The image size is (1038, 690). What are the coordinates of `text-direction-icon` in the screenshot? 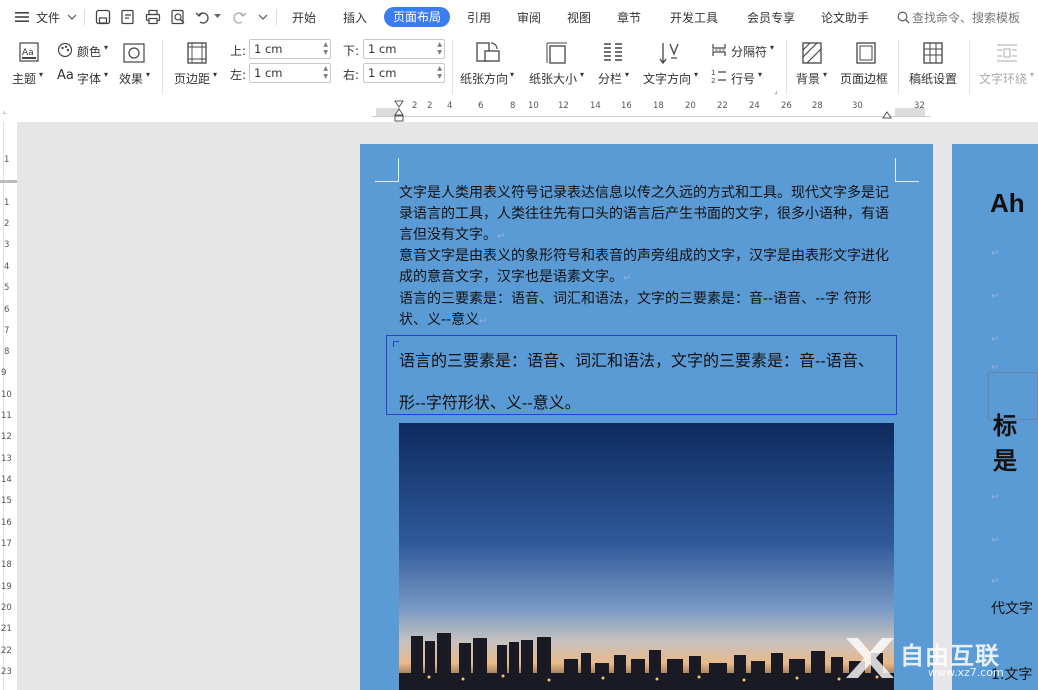 It's located at (670, 53).